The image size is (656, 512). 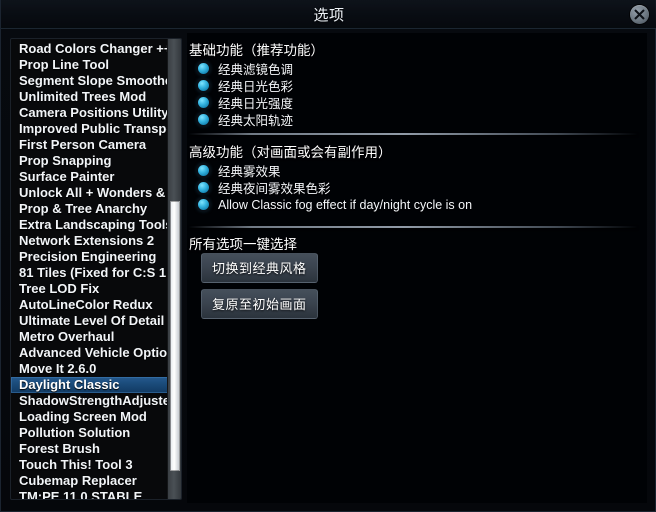 What do you see at coordinates (89, 321) in the screenshot?
I see `mod-list-item: Ultimate Level Of Detail` at bounding box center [89, 321].